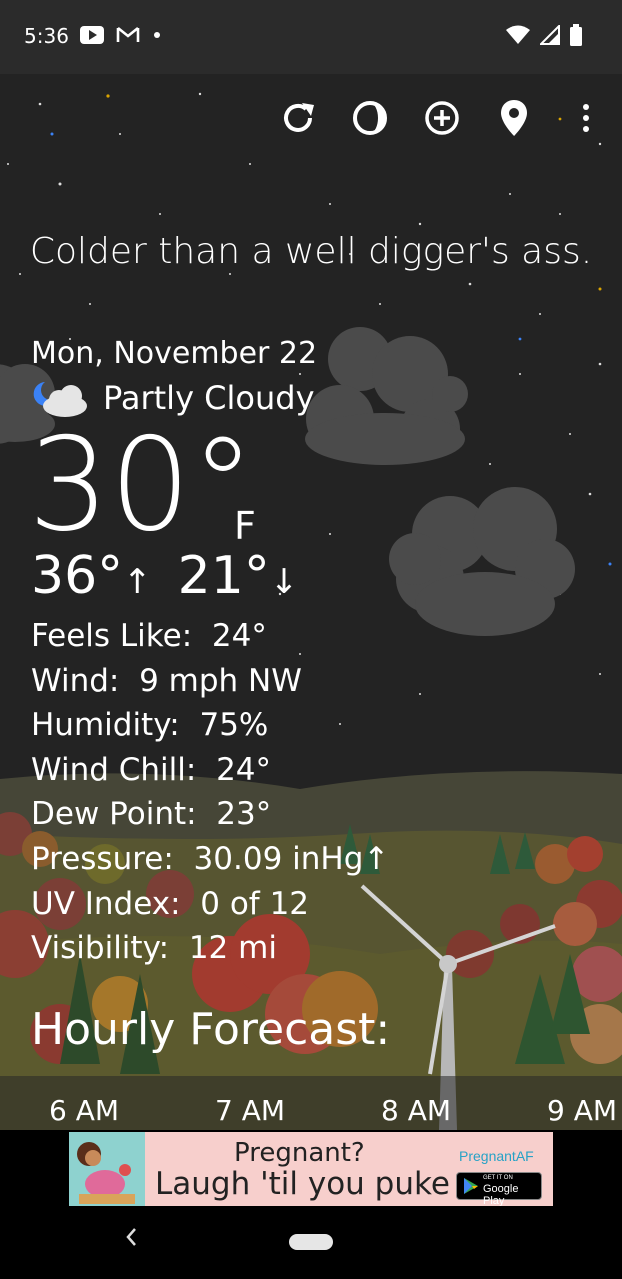 The image size is (622, 1279). I want to click on weather-tagline: Colder than a well digger's ass., so click(311, 251).